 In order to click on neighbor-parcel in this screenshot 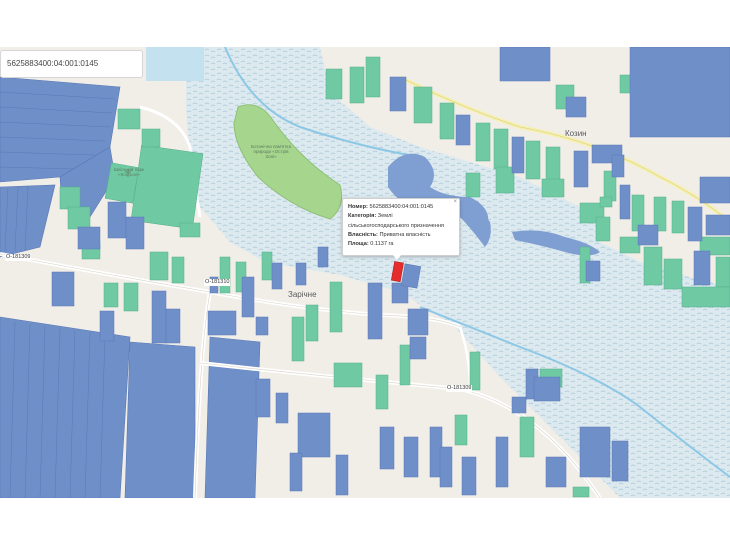, I will do `click(411, 276)`.